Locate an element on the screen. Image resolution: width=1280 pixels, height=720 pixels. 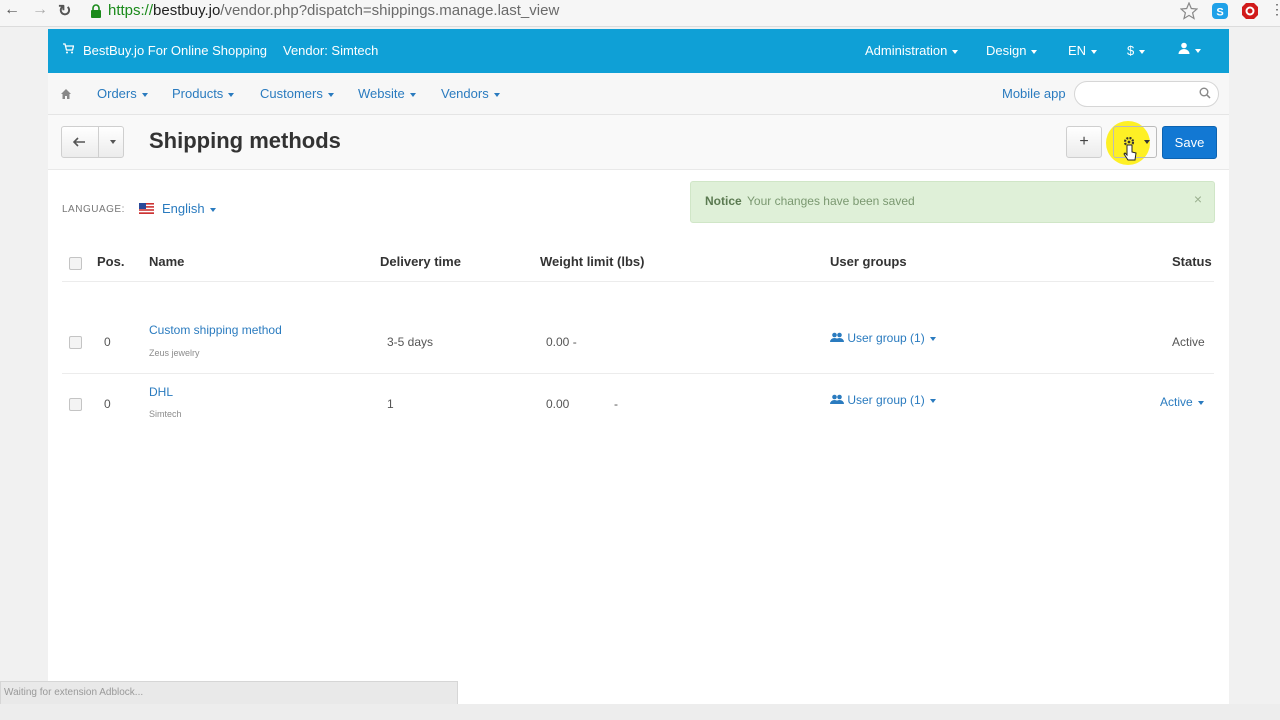
menu-design-label: Design is located at coordinates (1006, 50).